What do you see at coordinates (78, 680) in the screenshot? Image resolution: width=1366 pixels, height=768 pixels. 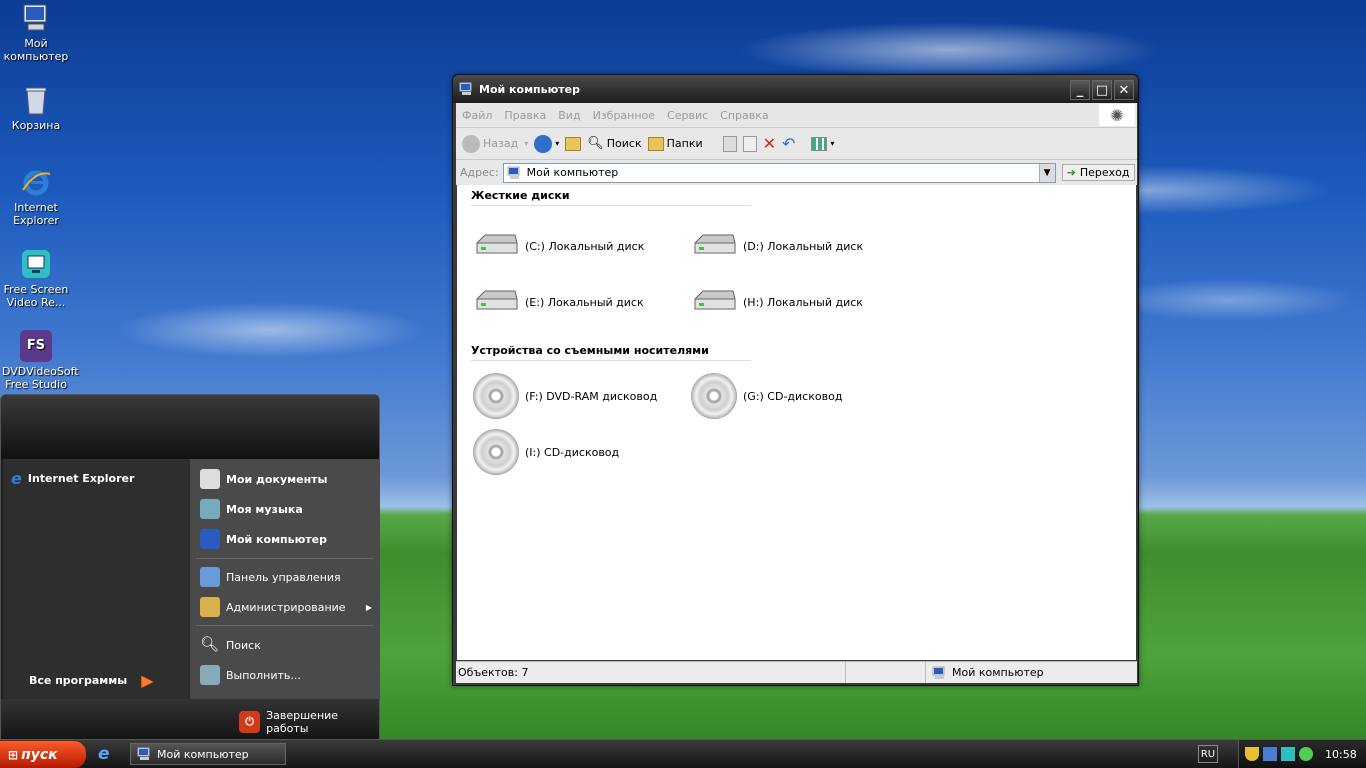 I see `all-programs-label: Все программы` at bounding box center [78, 680].